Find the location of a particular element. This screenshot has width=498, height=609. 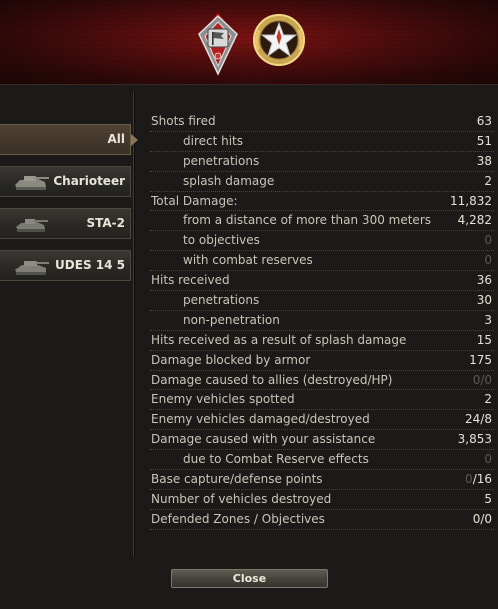

stat-row: Base capture/defense points 0/16 is located at coordinates (322, 480).